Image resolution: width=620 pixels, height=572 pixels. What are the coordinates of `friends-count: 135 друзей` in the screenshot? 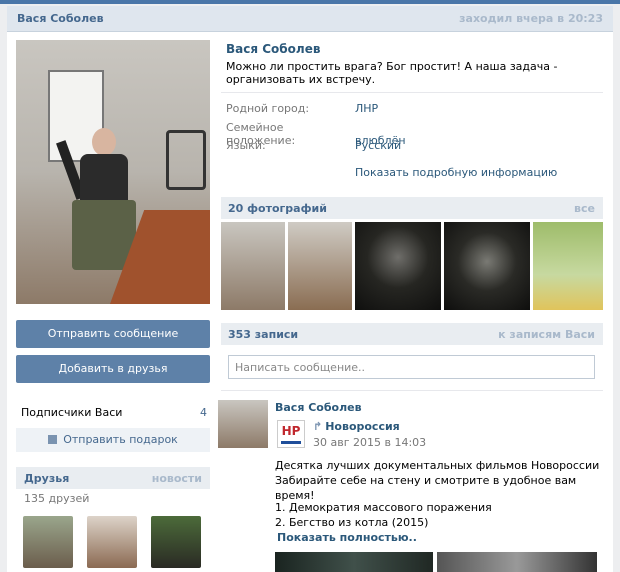 It's located at (57, 498).